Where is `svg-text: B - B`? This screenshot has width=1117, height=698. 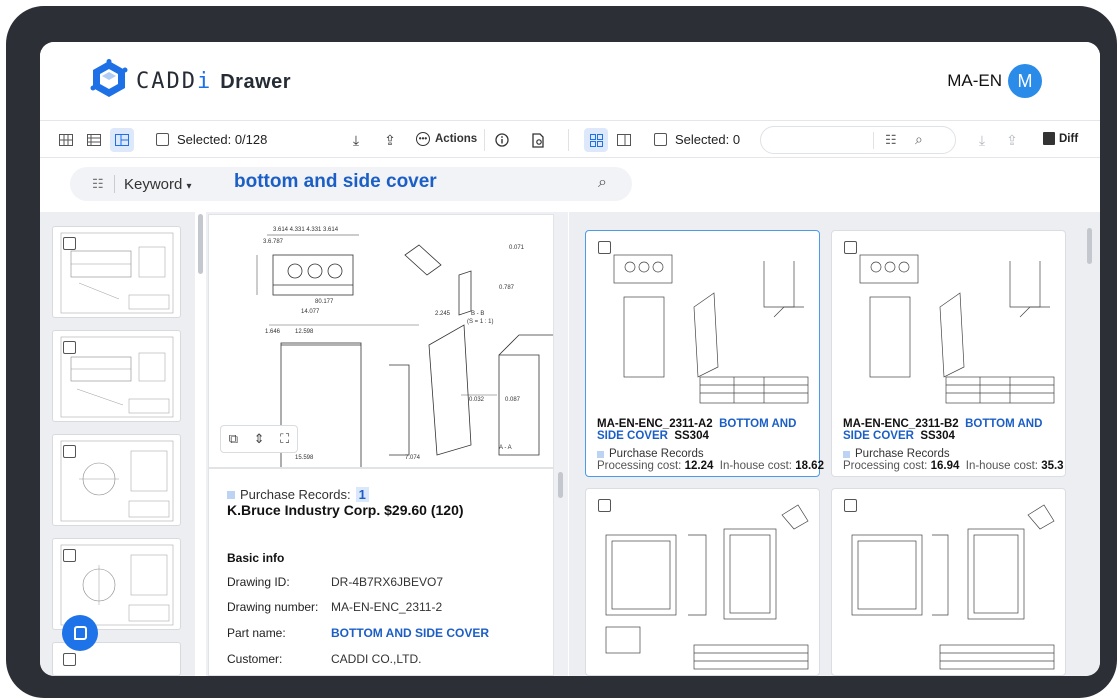
svg-text: B - B is located at coordinates (477, 314).